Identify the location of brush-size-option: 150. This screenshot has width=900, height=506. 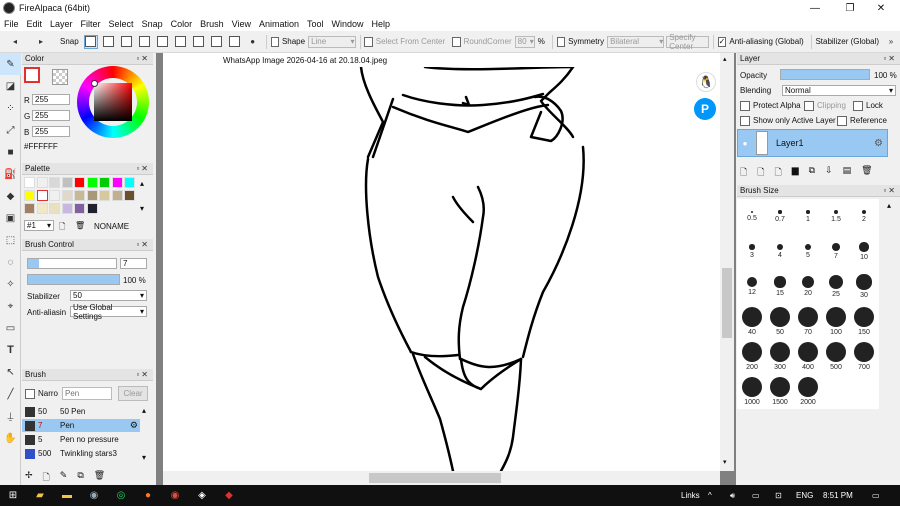
(864, 321).